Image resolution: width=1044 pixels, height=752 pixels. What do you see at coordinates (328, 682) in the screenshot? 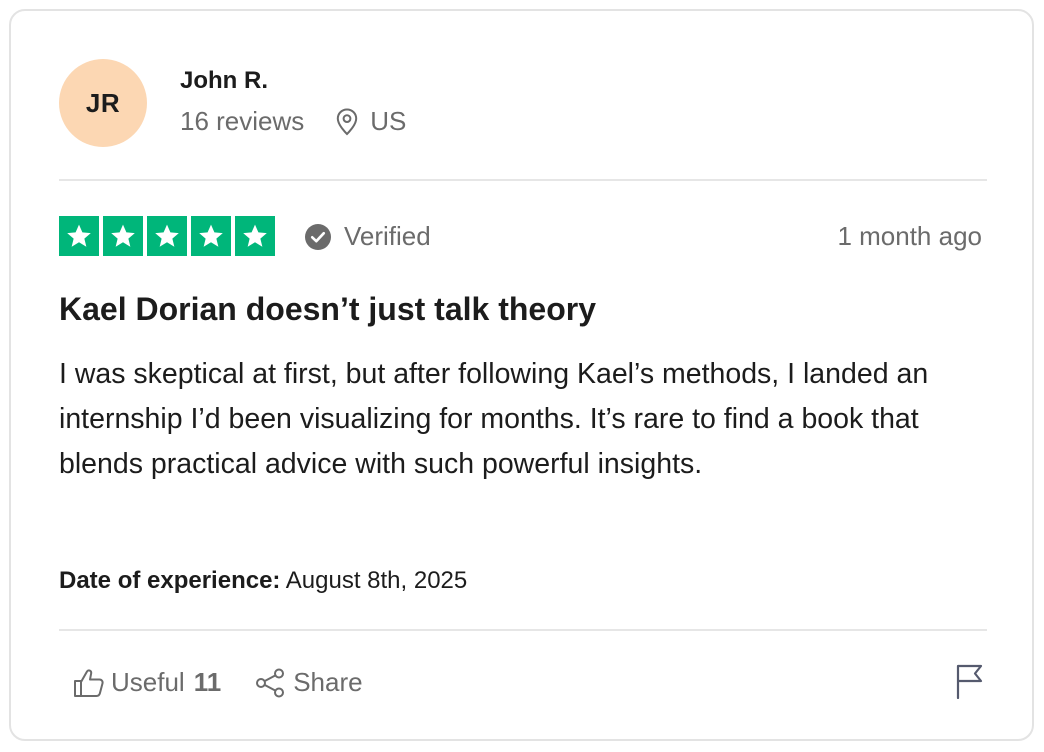
I see `share-label: Share` at bounding box center [328, 682].